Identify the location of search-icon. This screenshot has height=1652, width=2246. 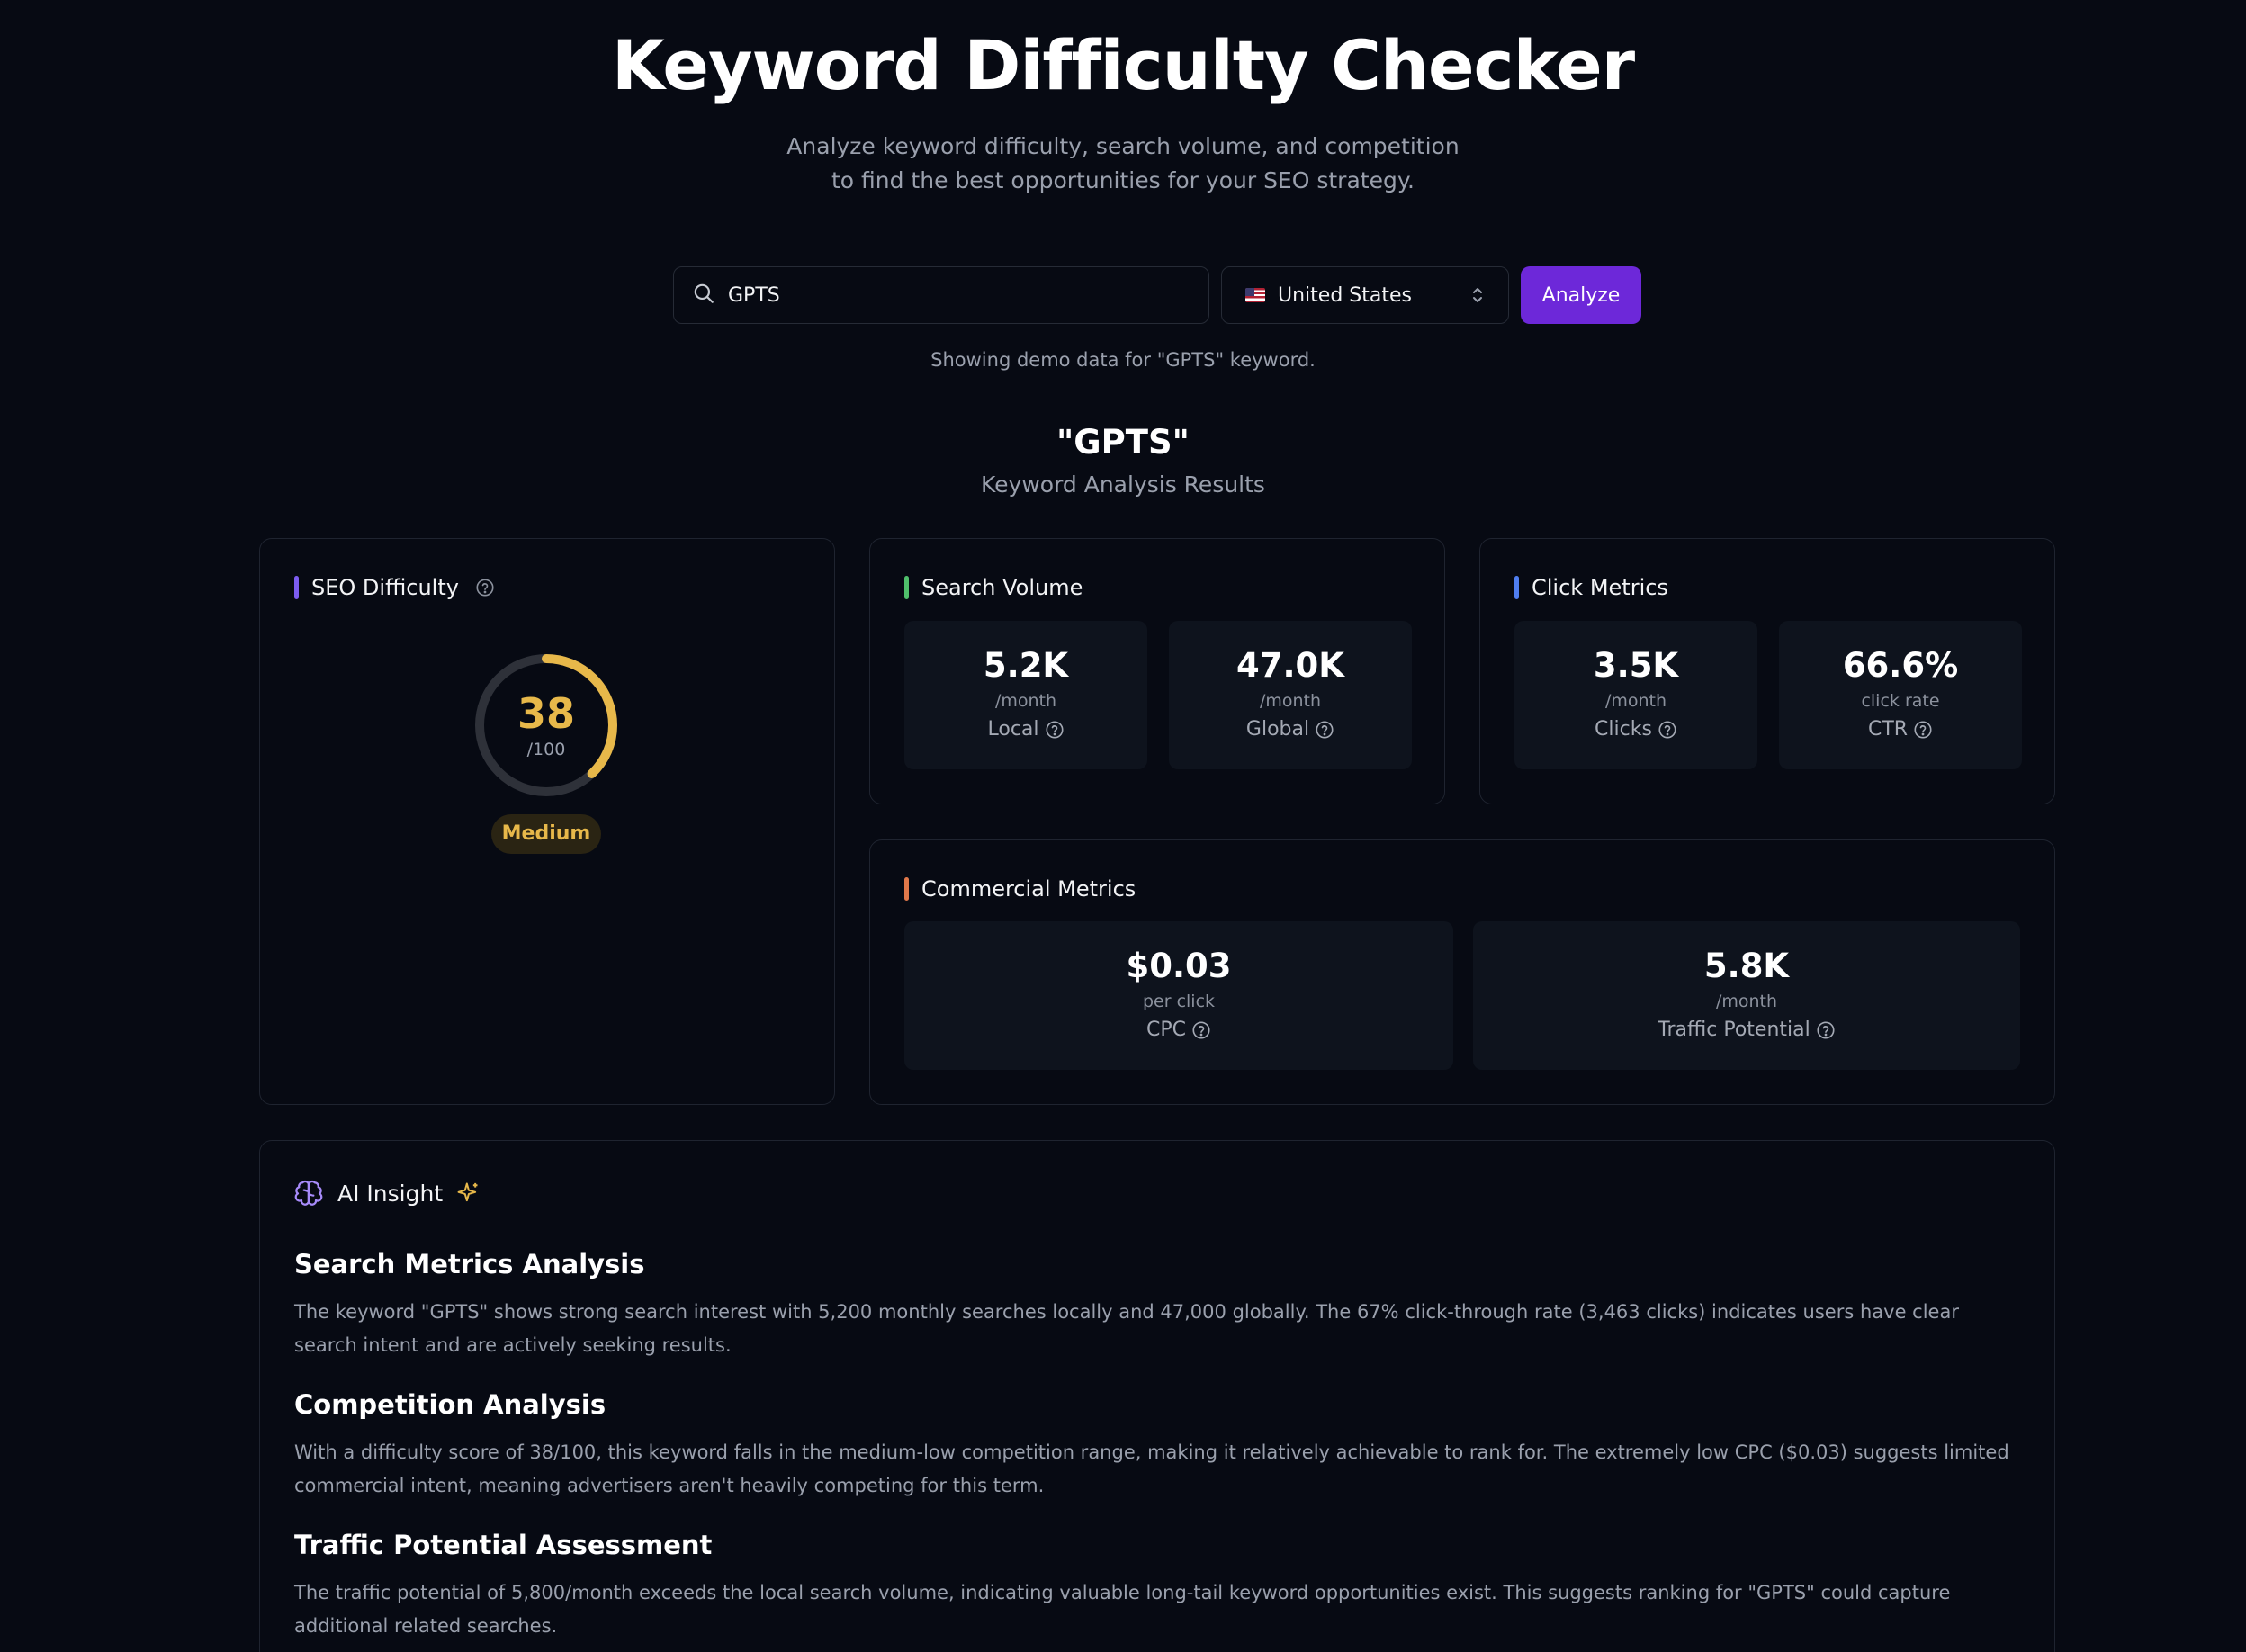
(704, 295).